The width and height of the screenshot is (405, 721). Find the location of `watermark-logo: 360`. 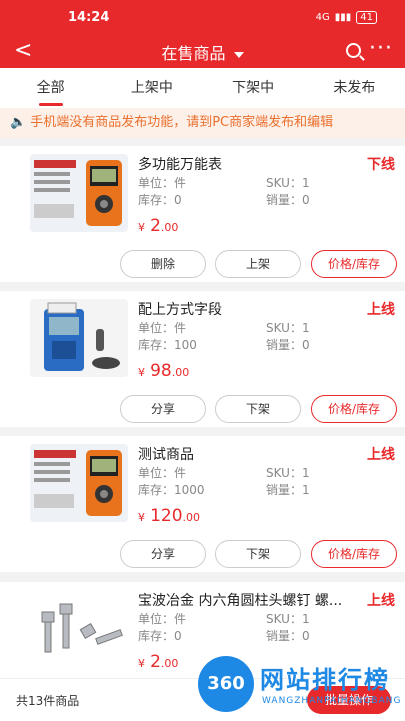

watermark-logo: 360 is located at coordinates (226, 684).